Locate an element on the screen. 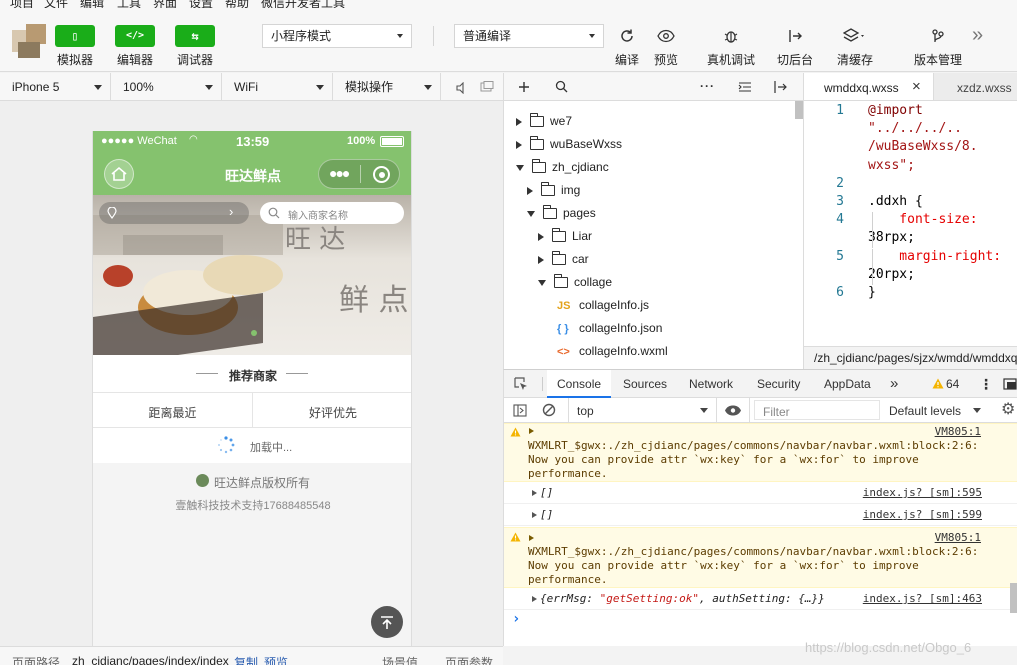 The image size is (1017, 665). menu-item-help: 帮助 is located at coordinates (237, 4).